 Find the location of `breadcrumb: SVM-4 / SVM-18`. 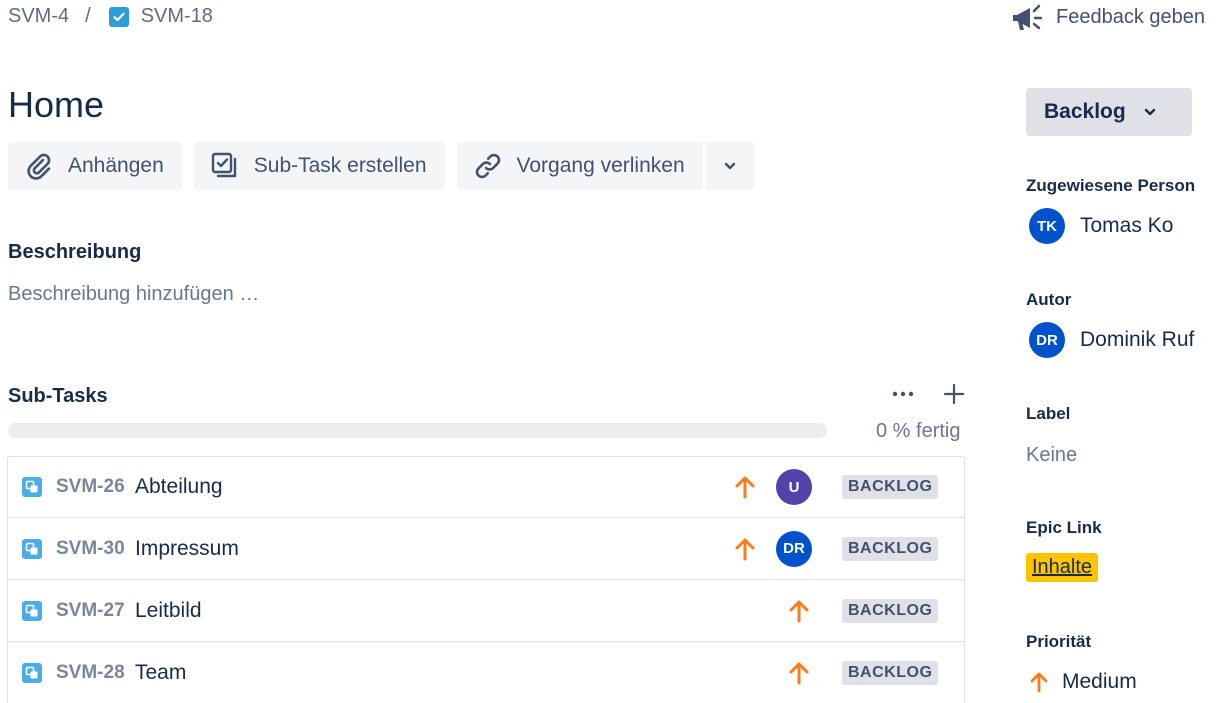

breadcrumb: SVM-4 / SVM-18 is located at coordinates (110, 16).